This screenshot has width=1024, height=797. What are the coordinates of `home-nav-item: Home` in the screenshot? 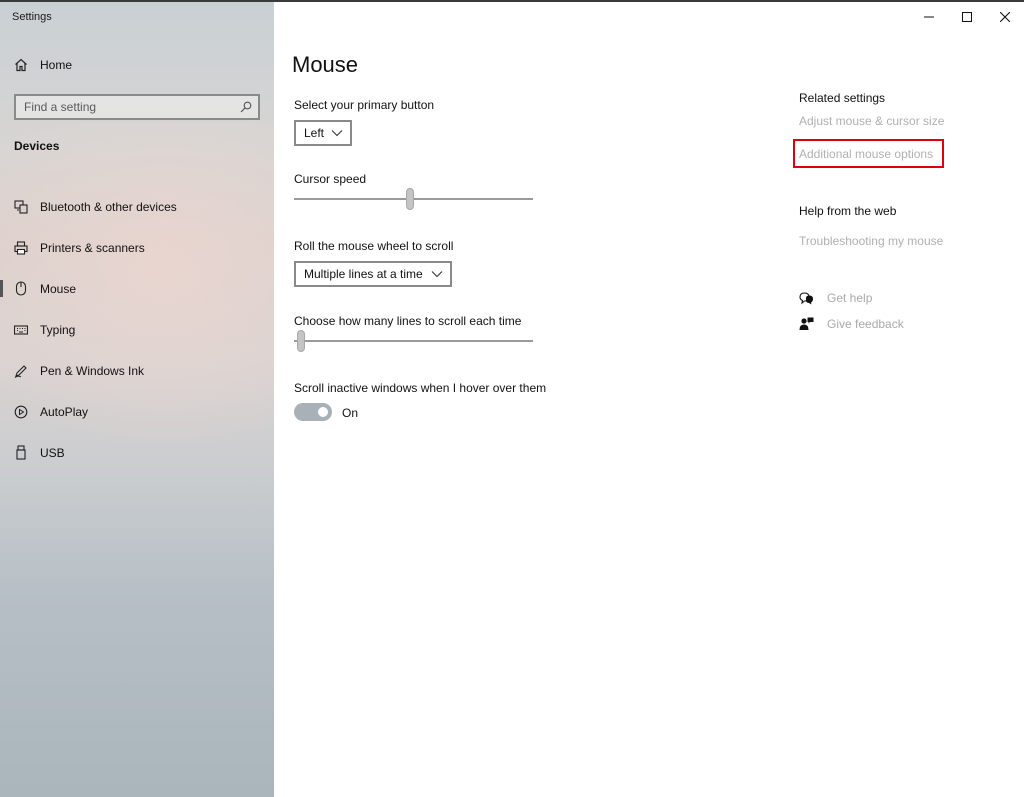 It's located at (43, 65).